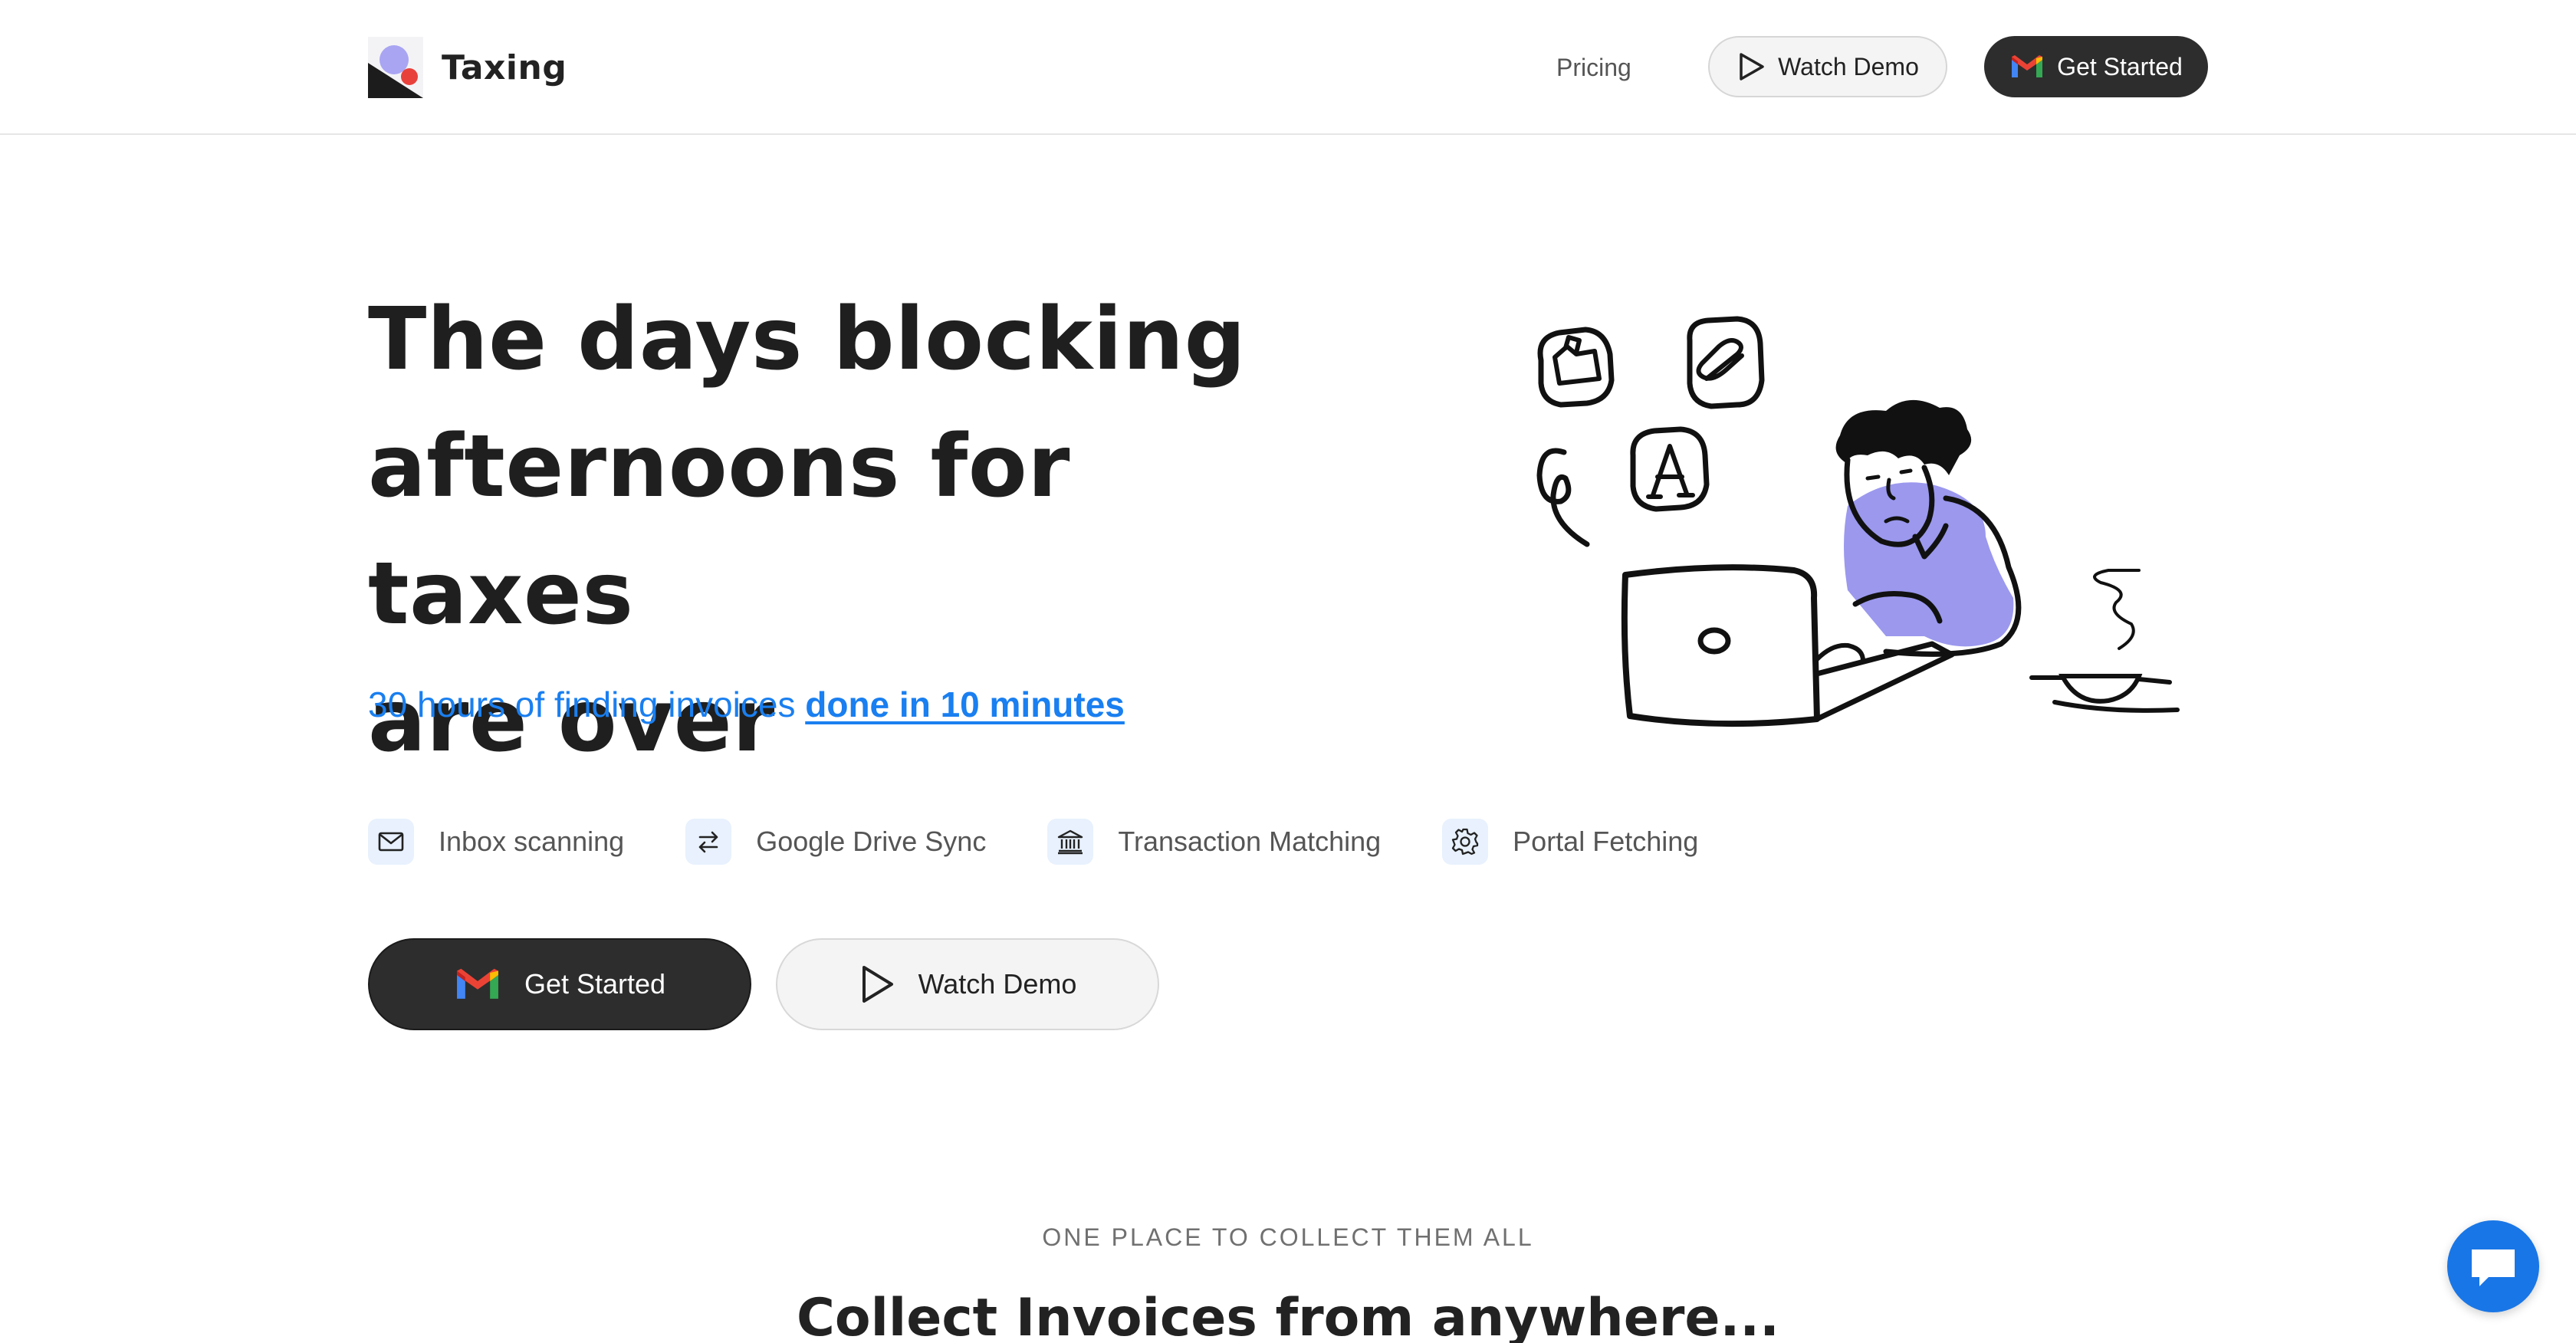  I want to click on taxing-logo-icon, so click(396, 68).